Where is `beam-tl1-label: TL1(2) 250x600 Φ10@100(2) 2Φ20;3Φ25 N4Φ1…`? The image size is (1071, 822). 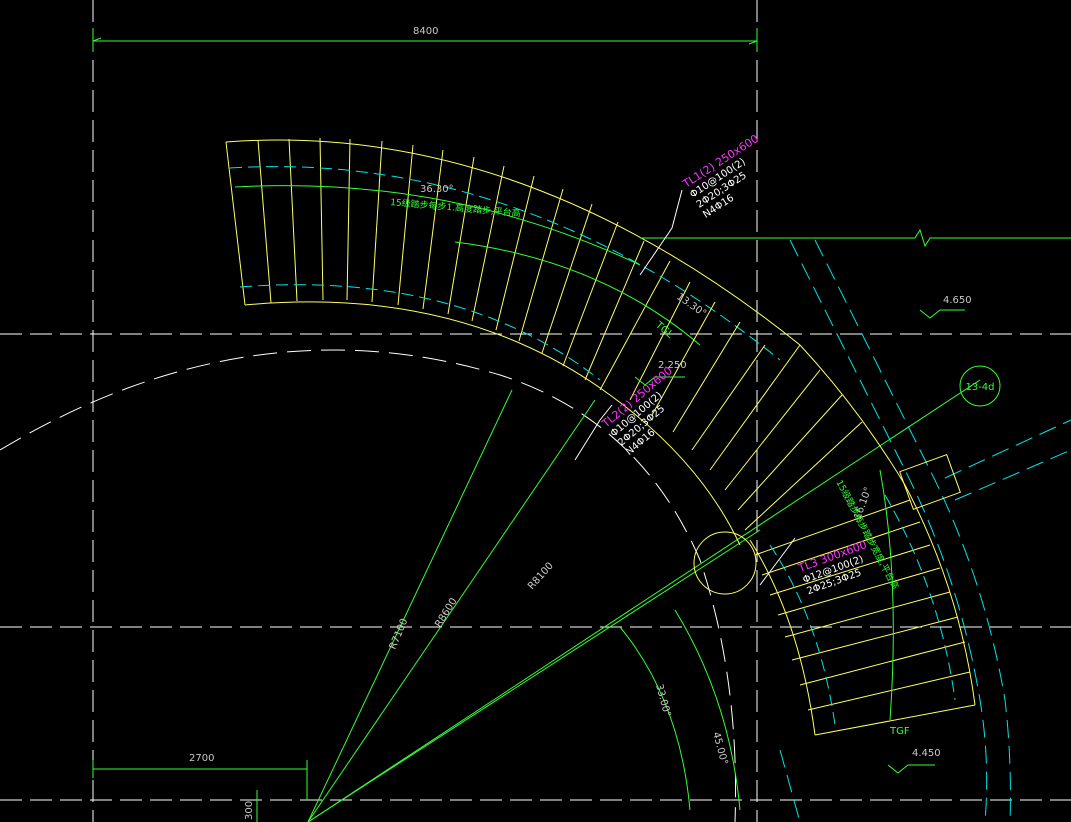
beam-tl1-label: TL1(2) 250x600 Φ10@100(2) 2Φ20;3Φ25 N4Φ1… is located at coordinates (720, 176).